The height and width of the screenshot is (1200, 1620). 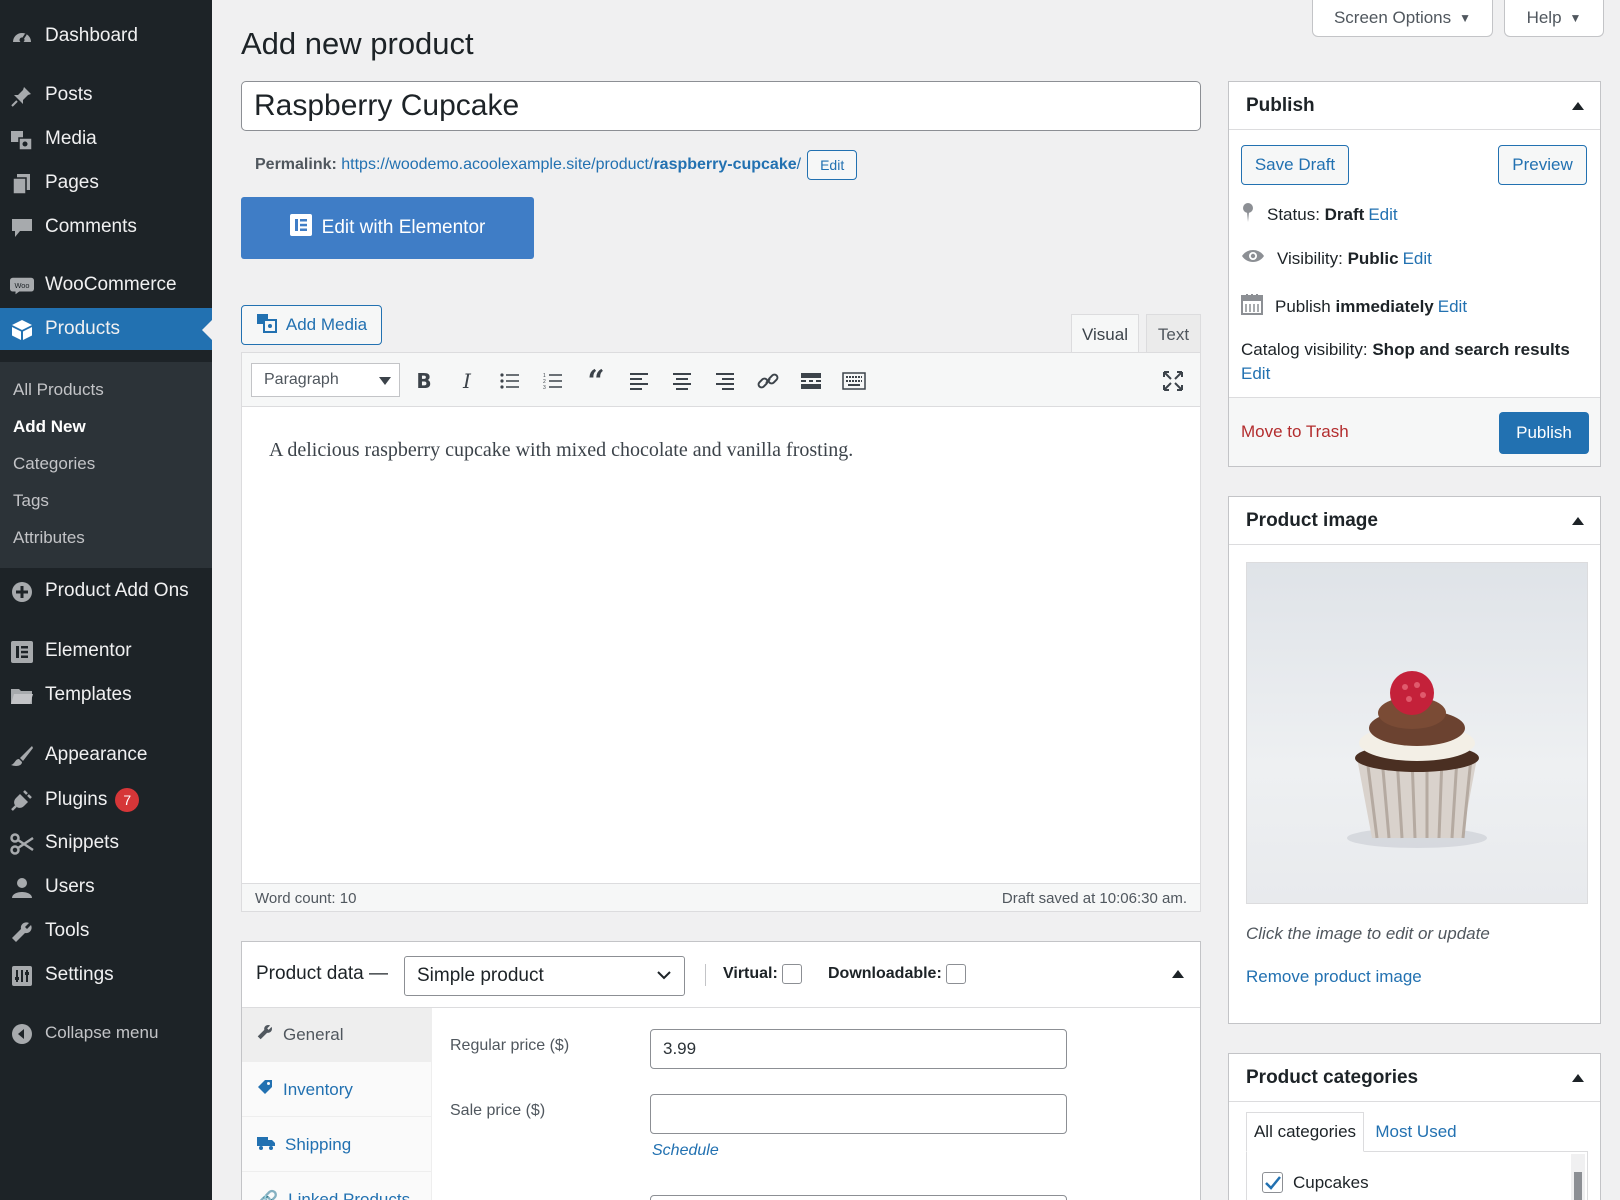 I want to click on publish-date-edit-link: Edit, so click(x=1452, y=306).